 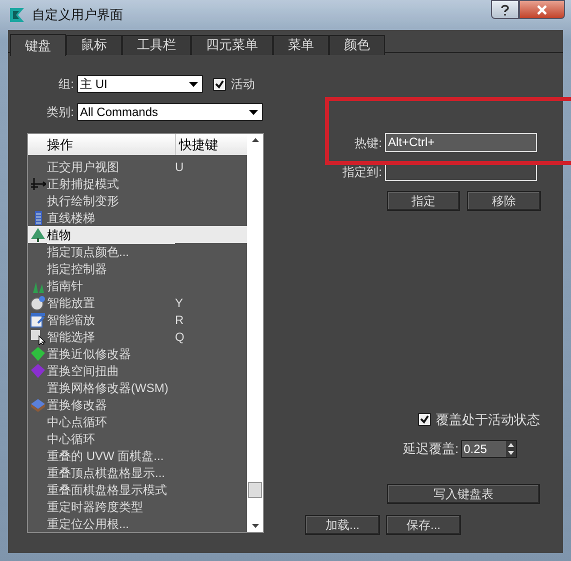 I want to click on shortcut-text: R, so click(x=179, y=320).